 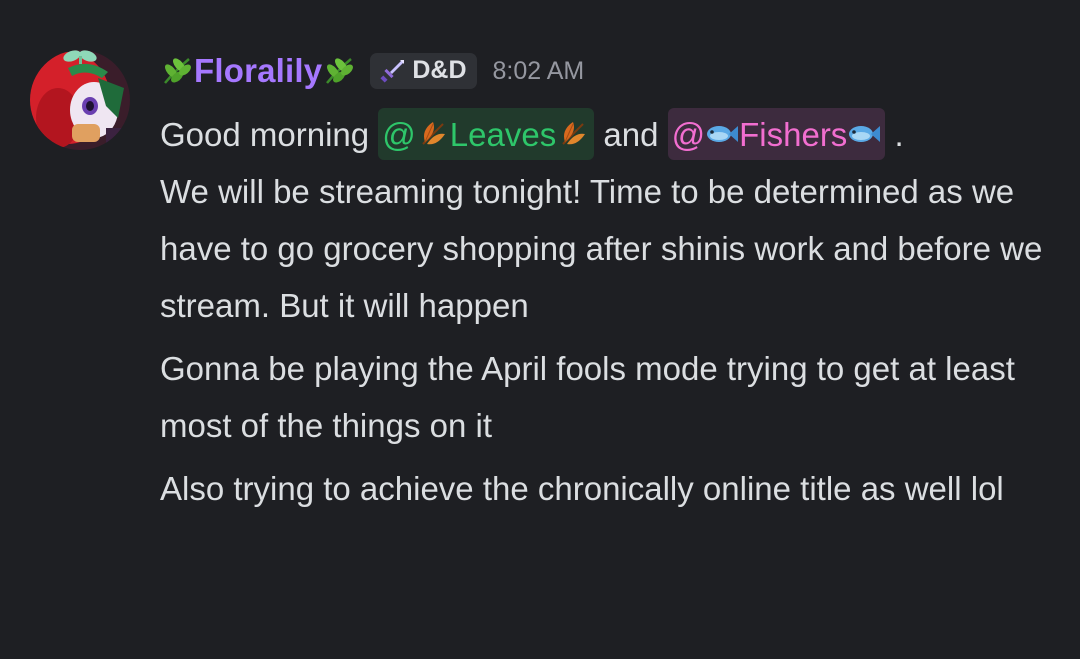 I want to click on server-tag: D&D, so click(x=423, y=71).